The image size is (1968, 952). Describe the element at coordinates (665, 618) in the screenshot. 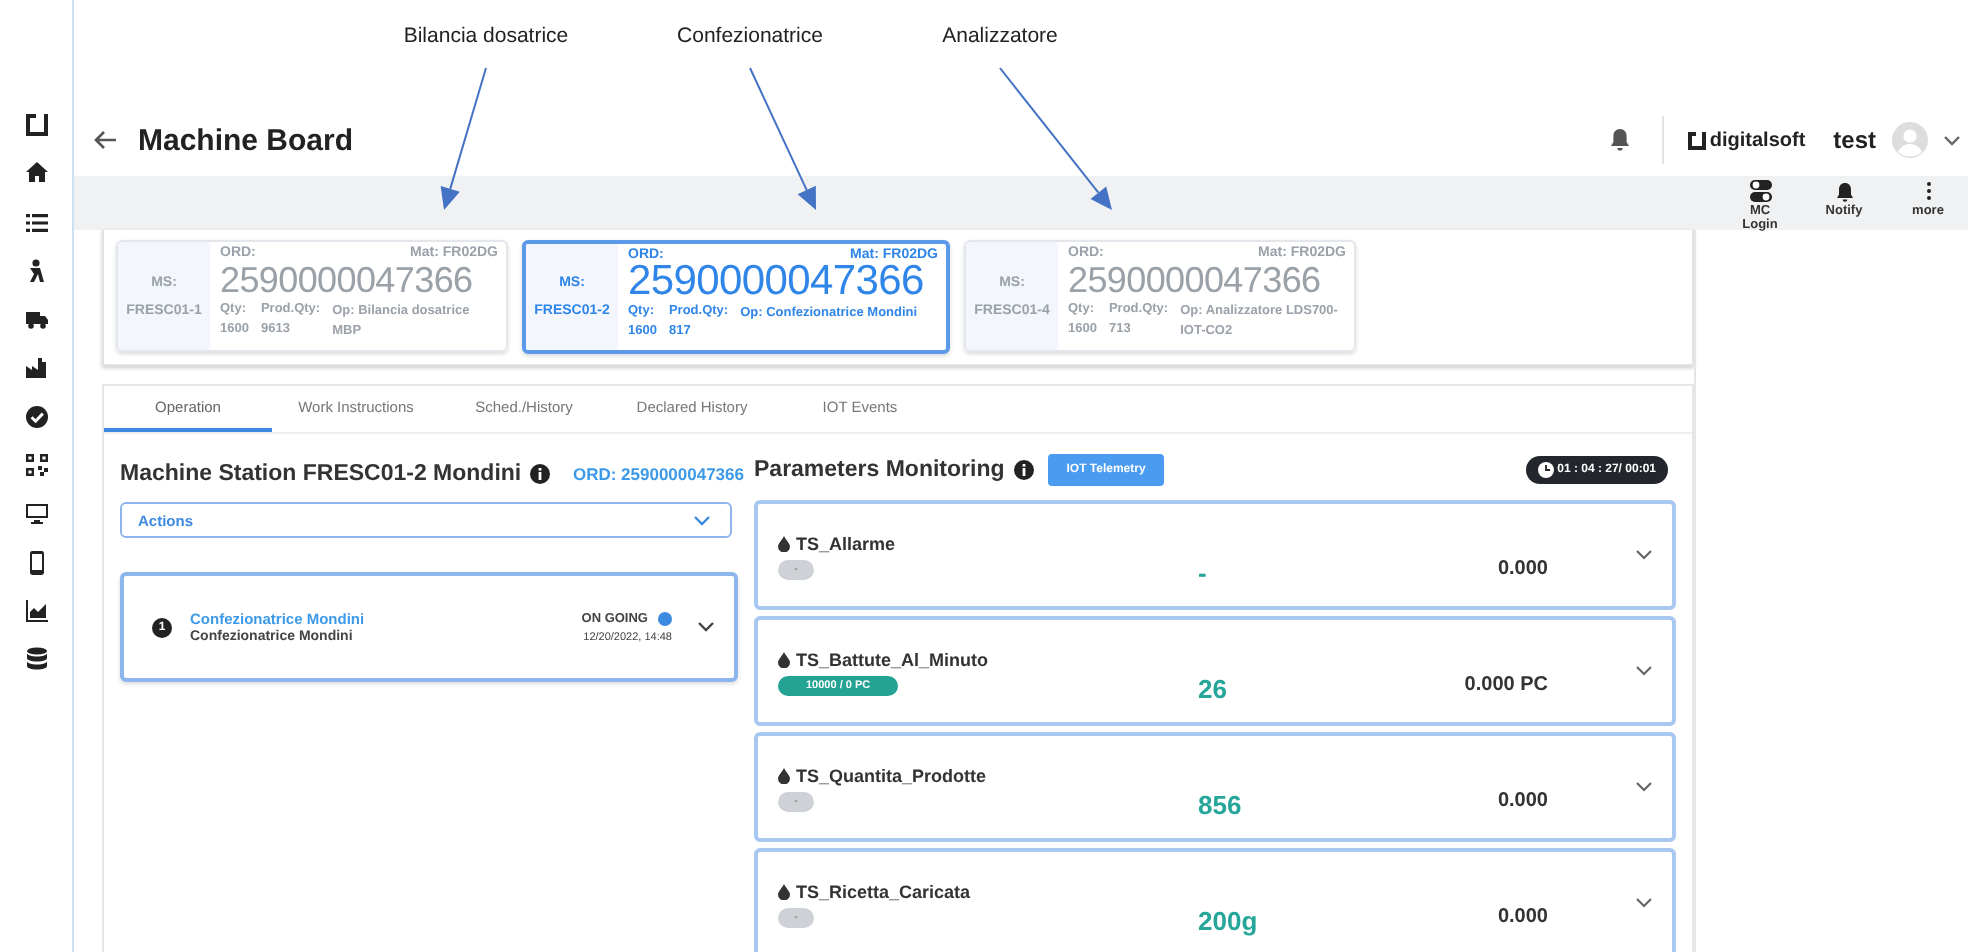

I see `status-dot` at that location.